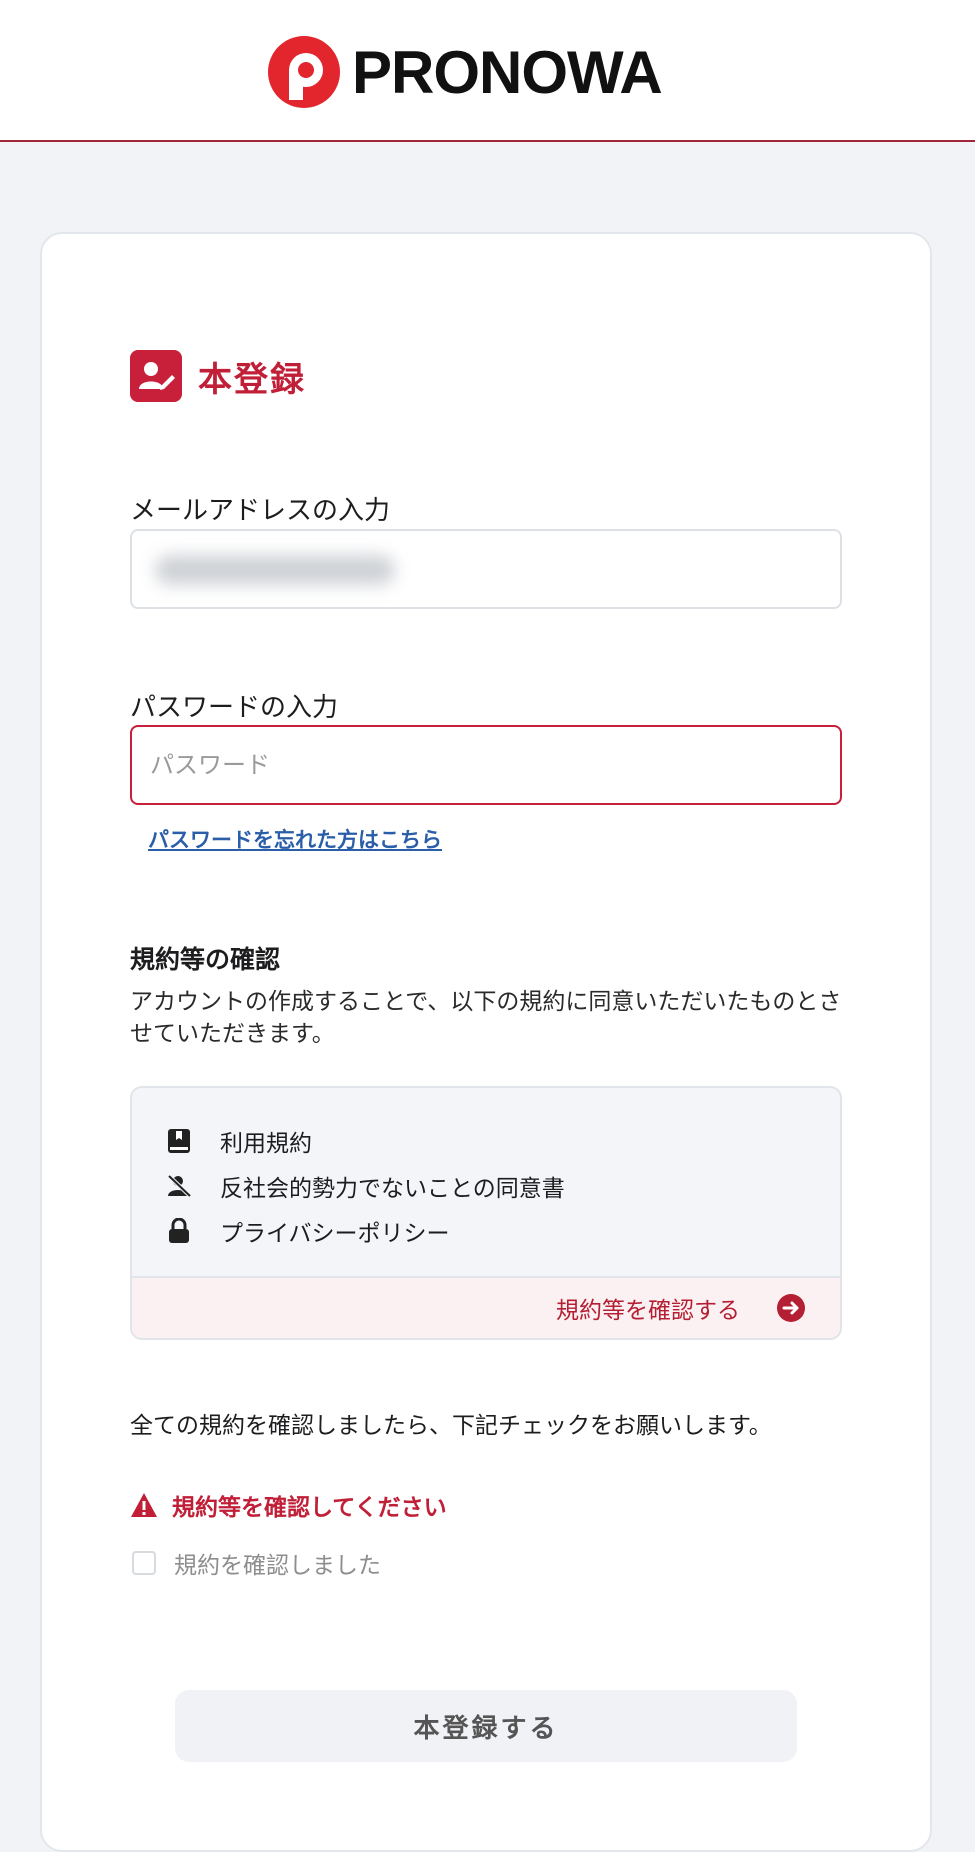  Describe the element at coordinates (144, 1563) in the screenshot. I see `terms-confirm-checkbox` at that location.